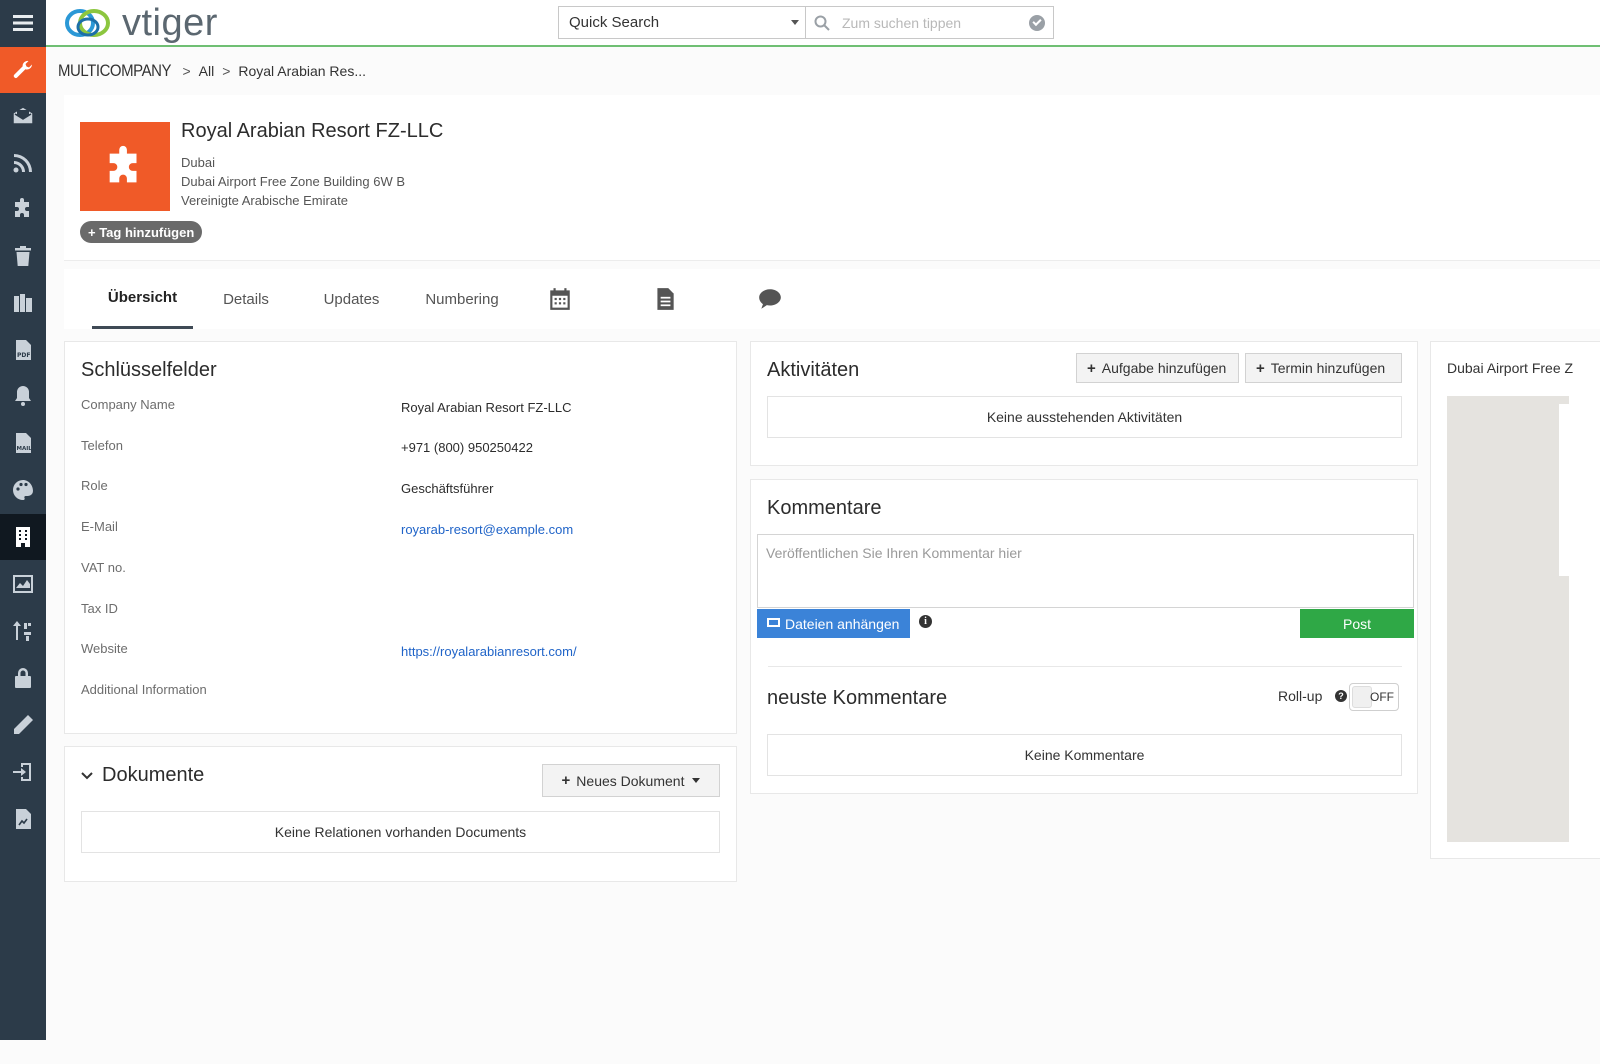  I want to click on sort-icon, so click(22, 631).